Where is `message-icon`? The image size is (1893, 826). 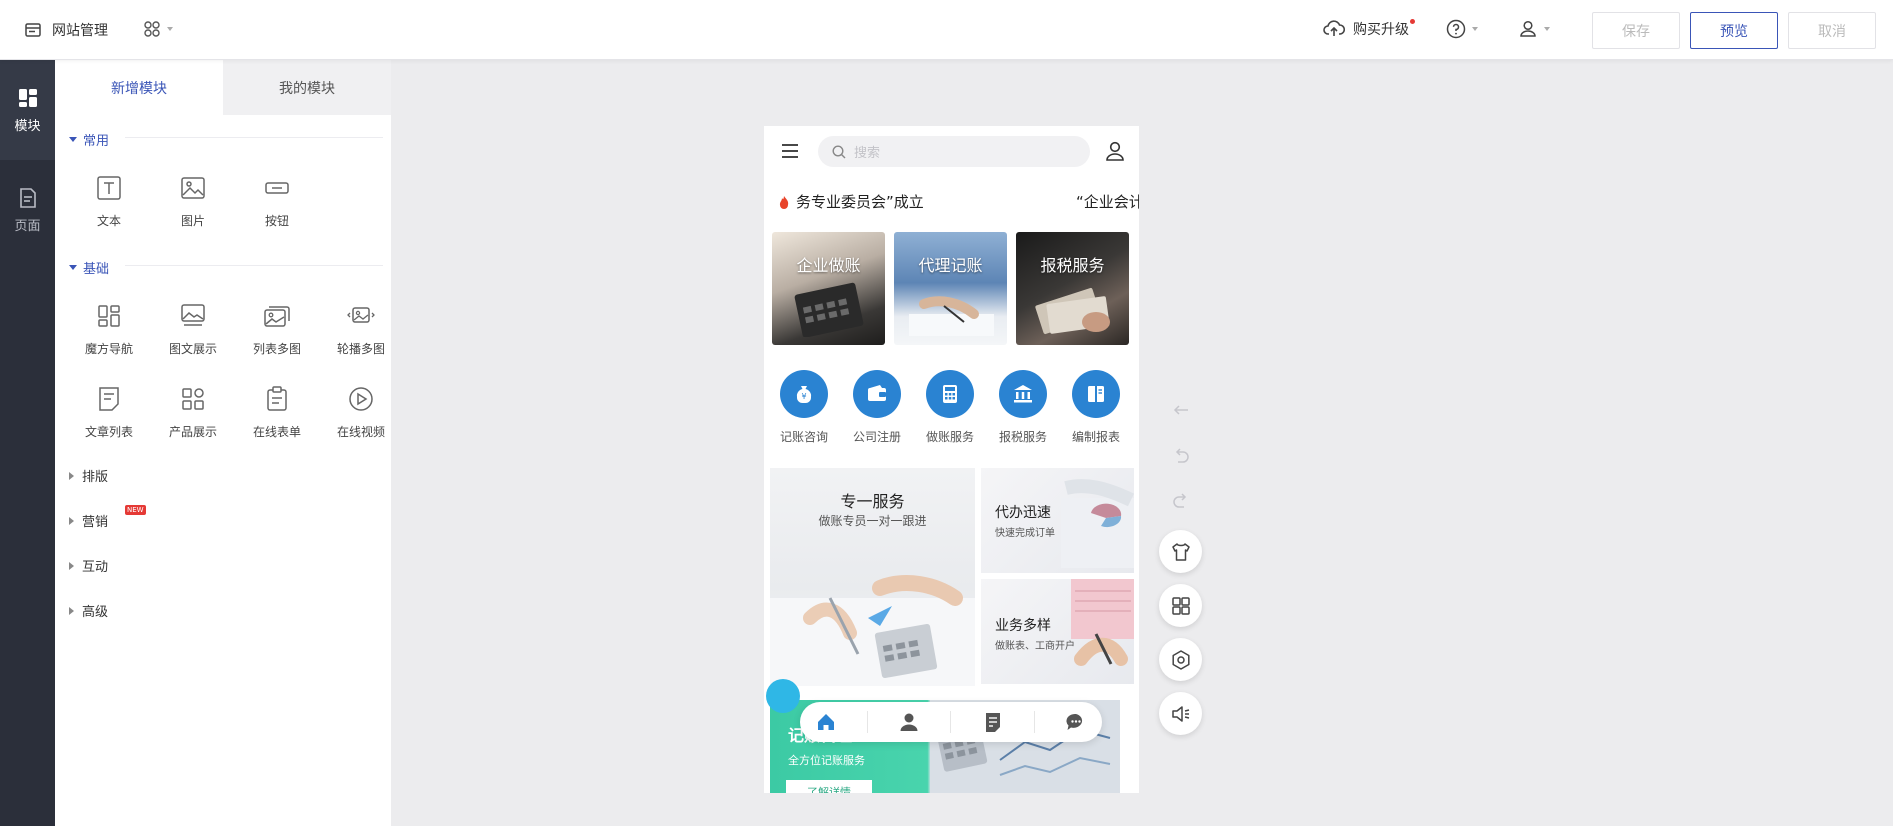 message-icon is located at coordinates (1076, 722).